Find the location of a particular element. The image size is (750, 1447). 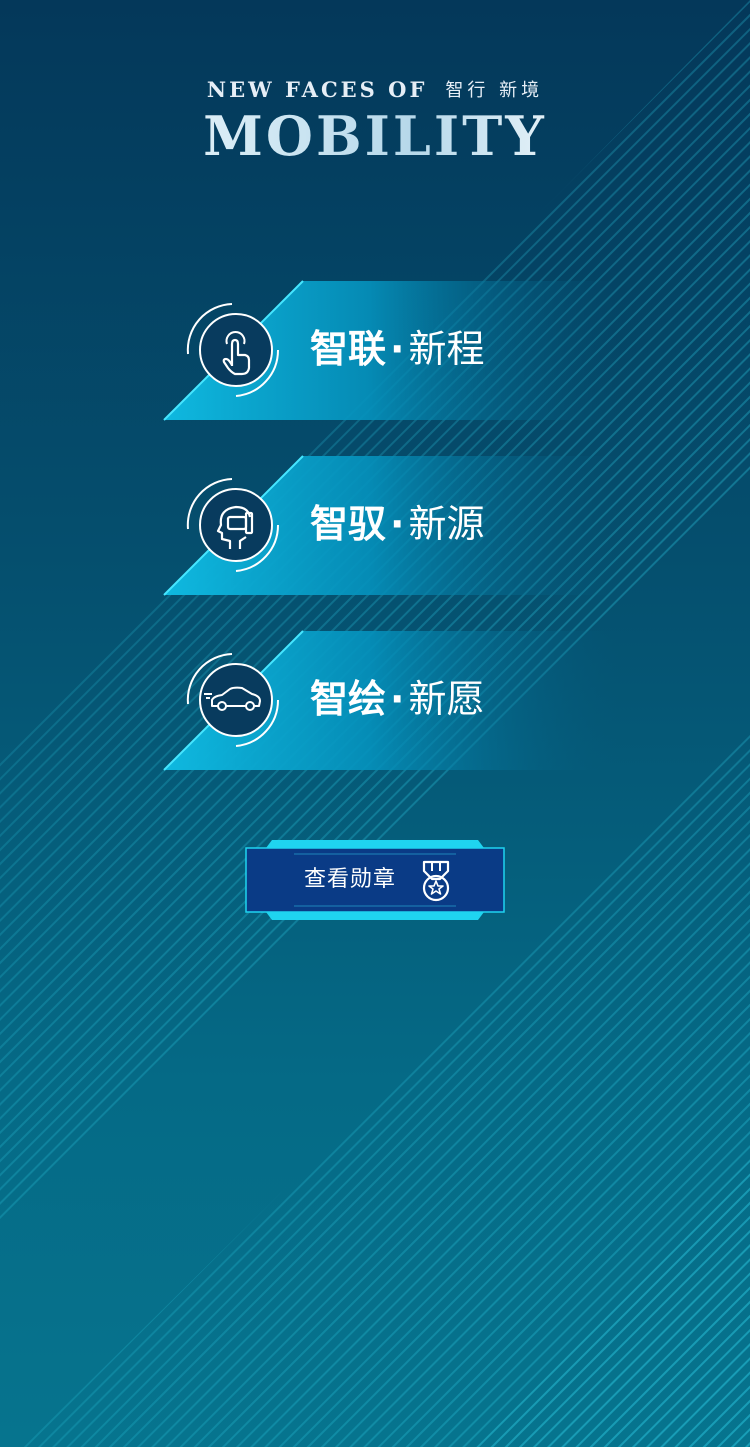

app-header: NEW FACES OF 智行 新境 MOBILITY is located at coordinates (375, 122).